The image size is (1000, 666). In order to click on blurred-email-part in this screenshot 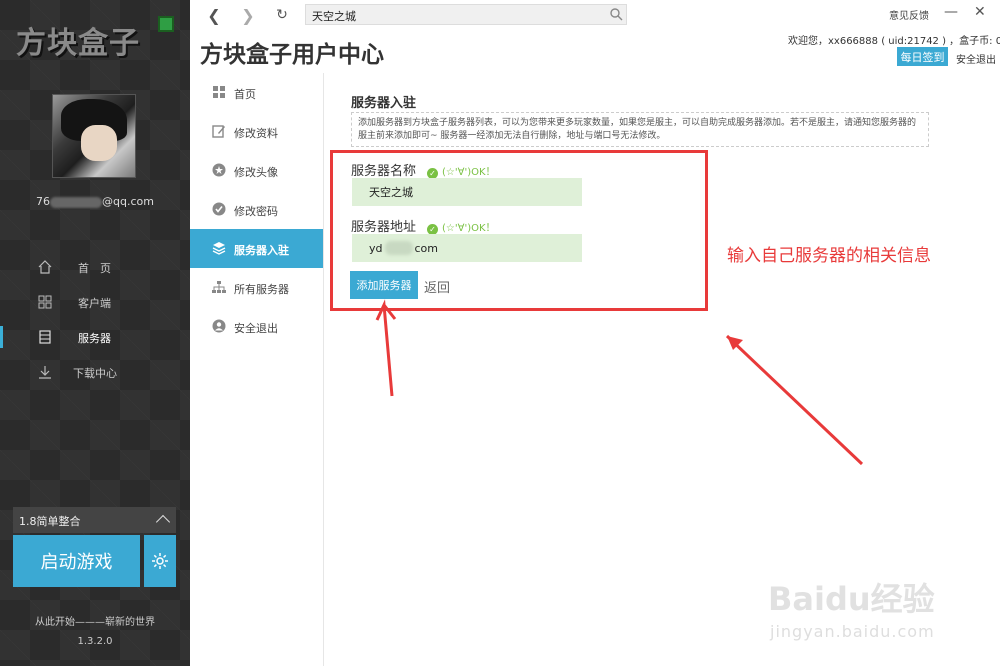, I will do `click(76, 202)`.